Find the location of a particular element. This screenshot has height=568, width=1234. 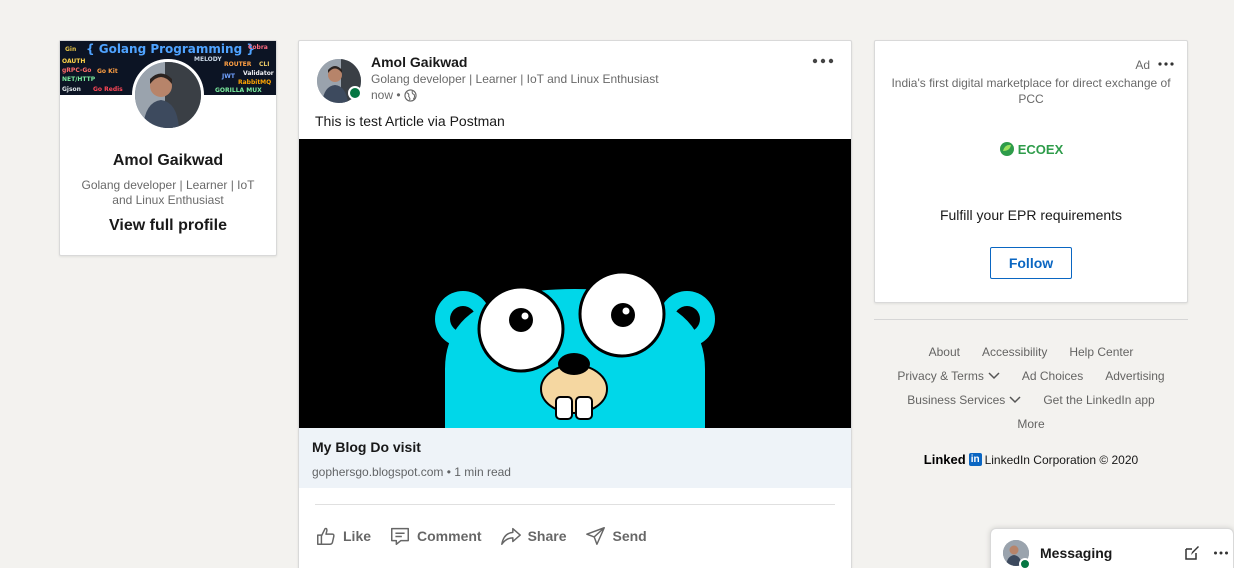

ad-more-dots-icon is located at coordinates (1166, 64).